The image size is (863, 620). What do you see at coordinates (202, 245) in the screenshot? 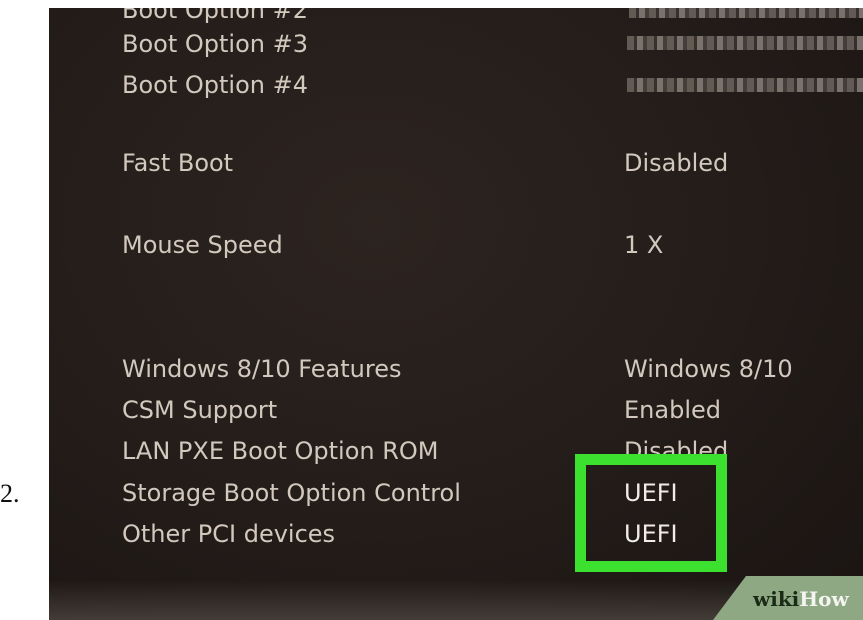
I see `mouse-speed-label: Mouse Speed` at bounding box center [202, 245].